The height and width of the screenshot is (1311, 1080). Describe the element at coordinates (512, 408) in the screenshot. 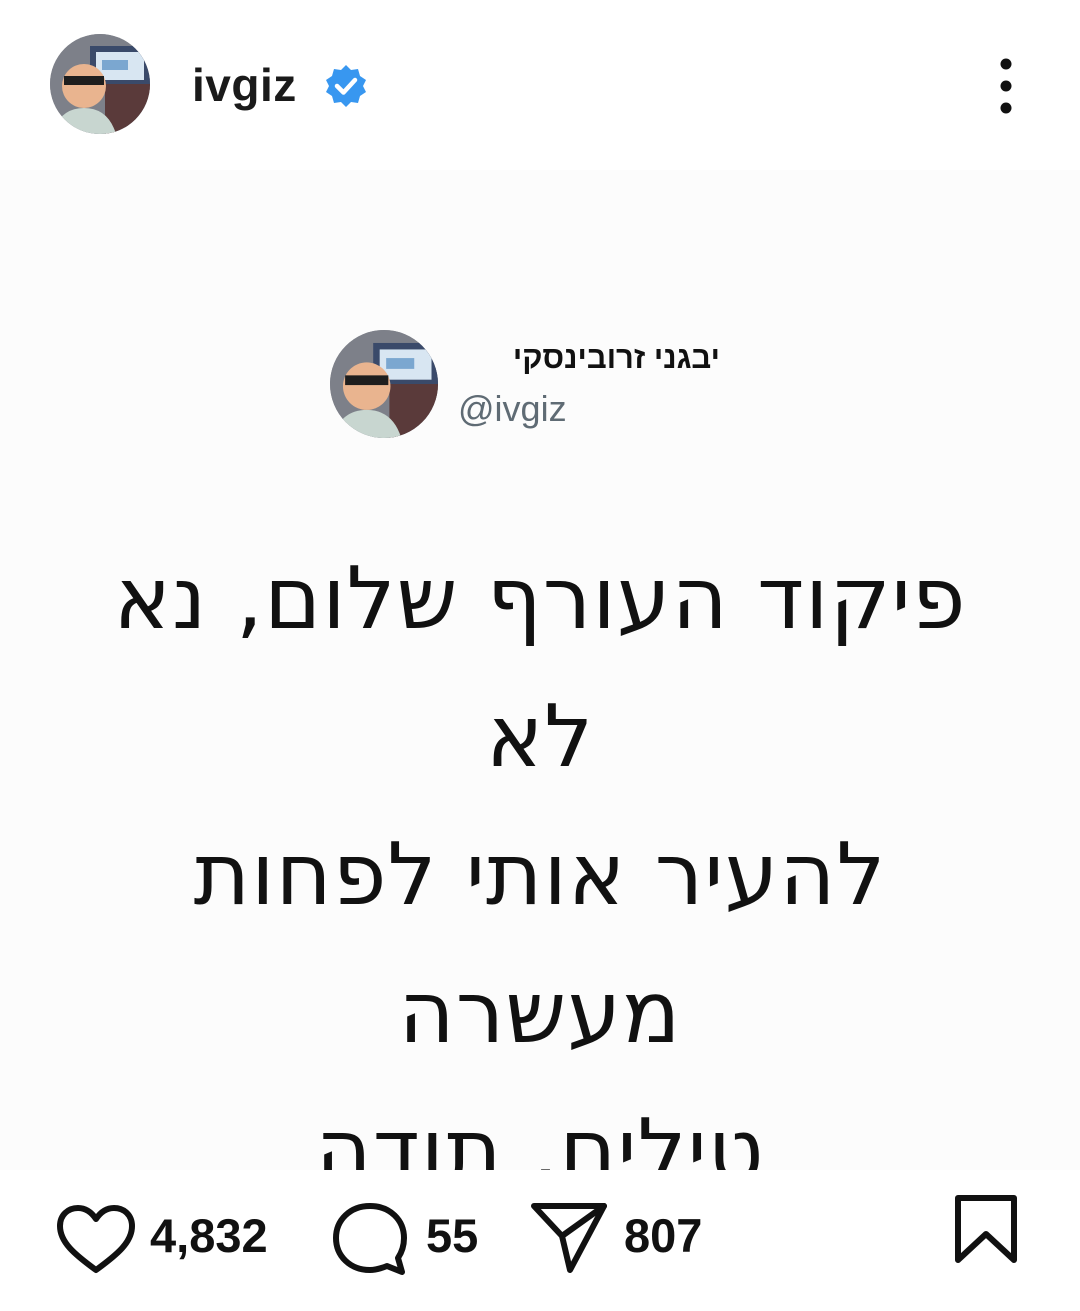

I see `tweet-handle: @ivgiz` at that location.